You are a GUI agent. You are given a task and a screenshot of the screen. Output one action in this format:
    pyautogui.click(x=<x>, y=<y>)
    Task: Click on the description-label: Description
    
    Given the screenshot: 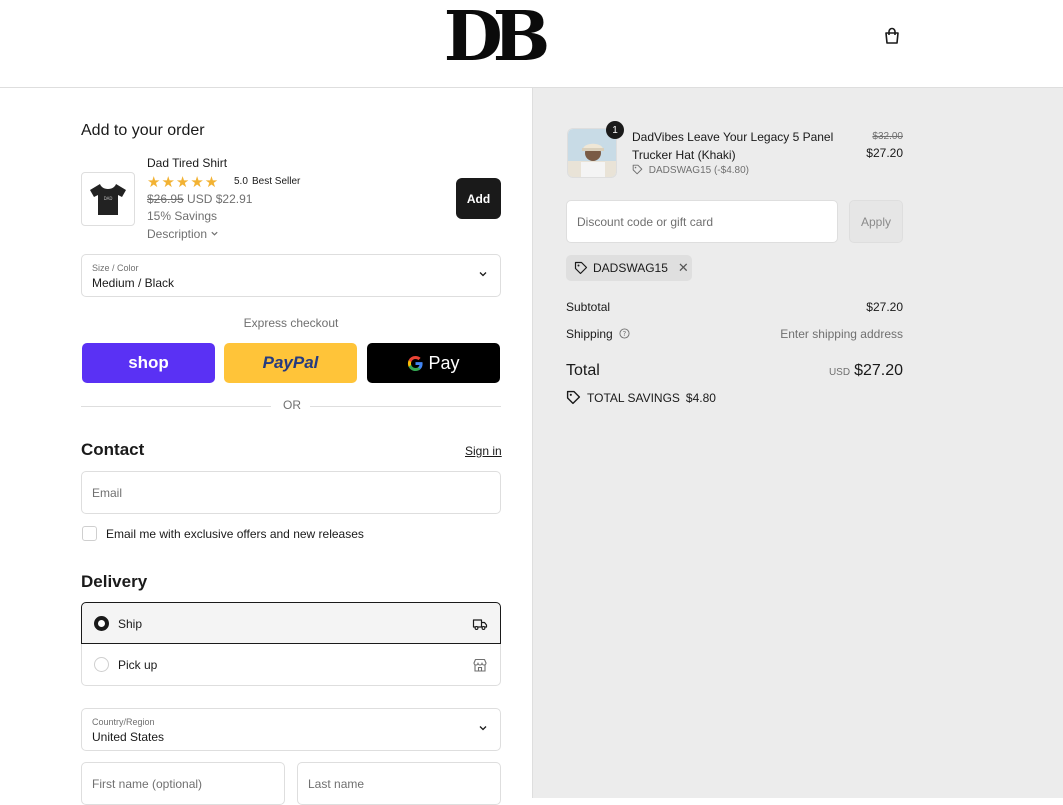 What is the action you would take?
    pyautogui.click(x=177, y=234)
    